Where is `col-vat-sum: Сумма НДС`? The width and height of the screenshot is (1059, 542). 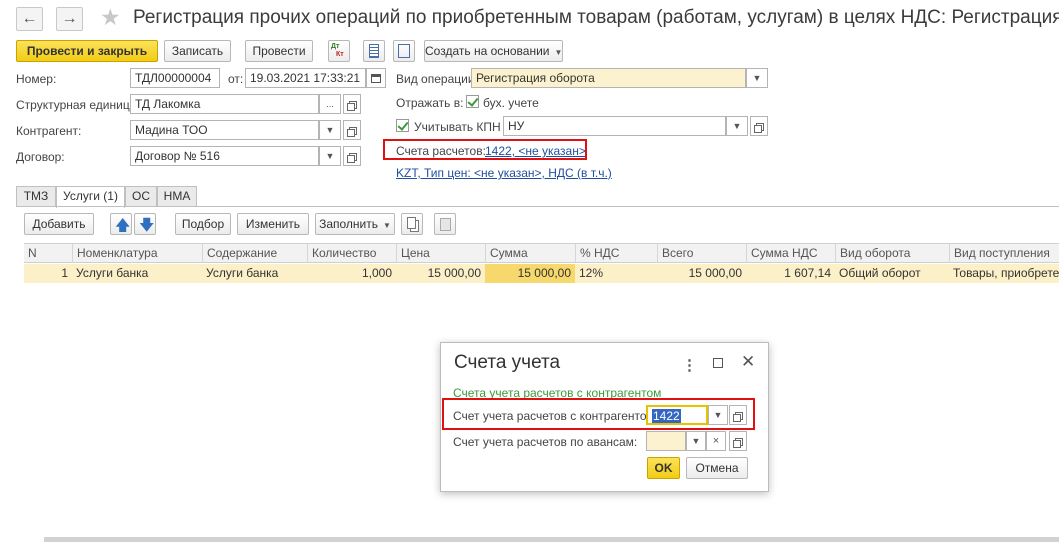
col-vat-sum: Сумма НДС is located at coordinates (790, 253).